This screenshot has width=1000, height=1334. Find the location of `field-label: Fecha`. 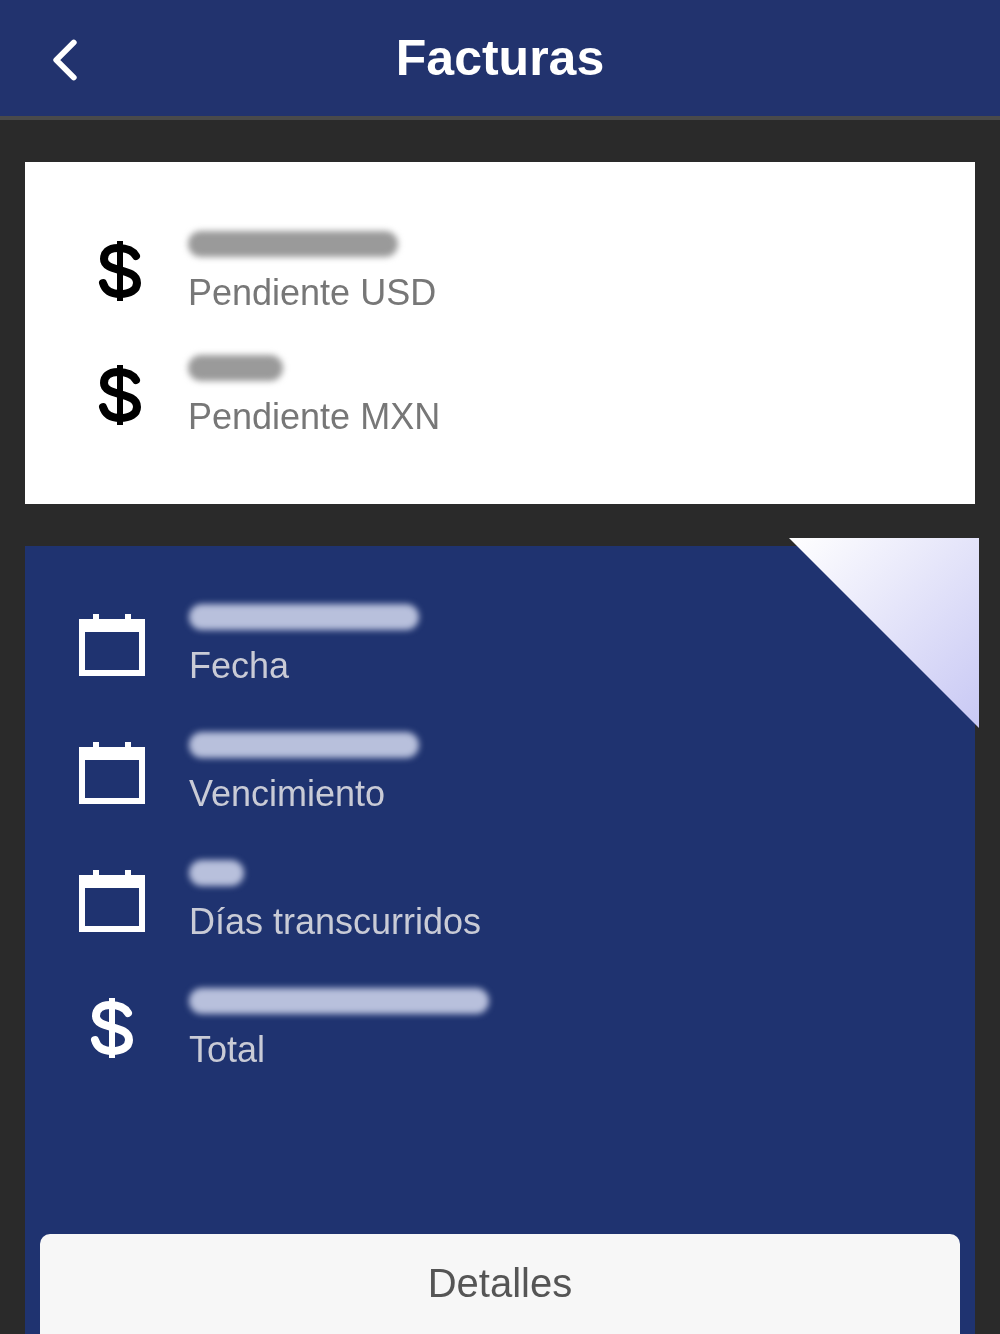

field-label: Fecha is located at coordinates (240, 666).